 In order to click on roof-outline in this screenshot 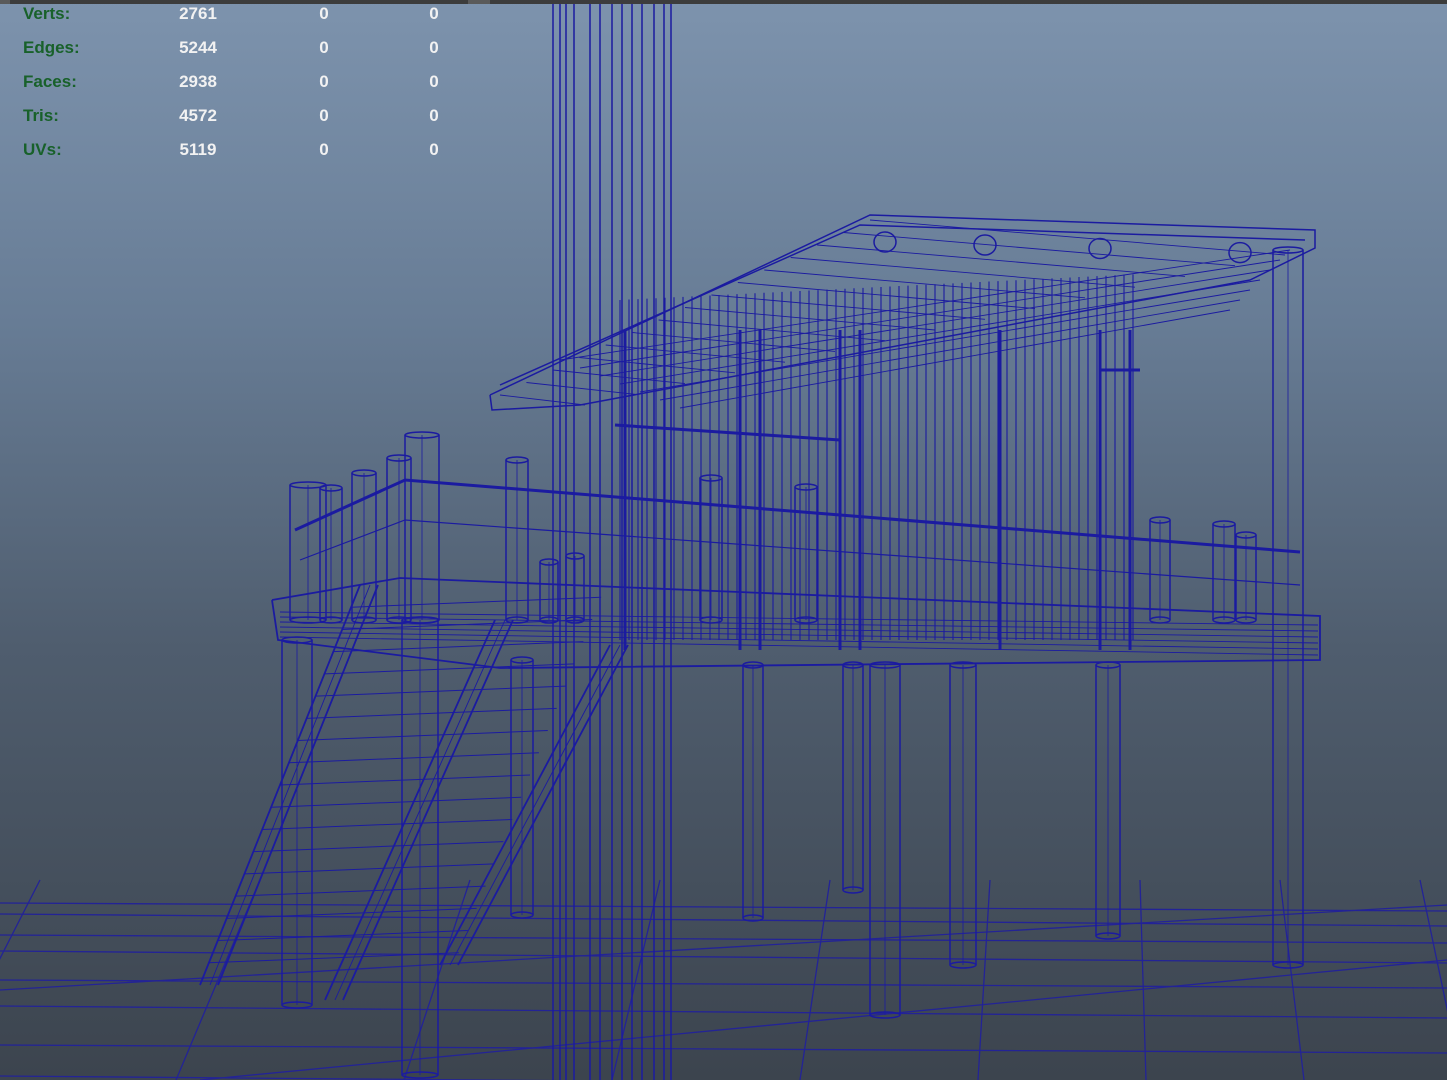, I will do `click(902, 312)`.